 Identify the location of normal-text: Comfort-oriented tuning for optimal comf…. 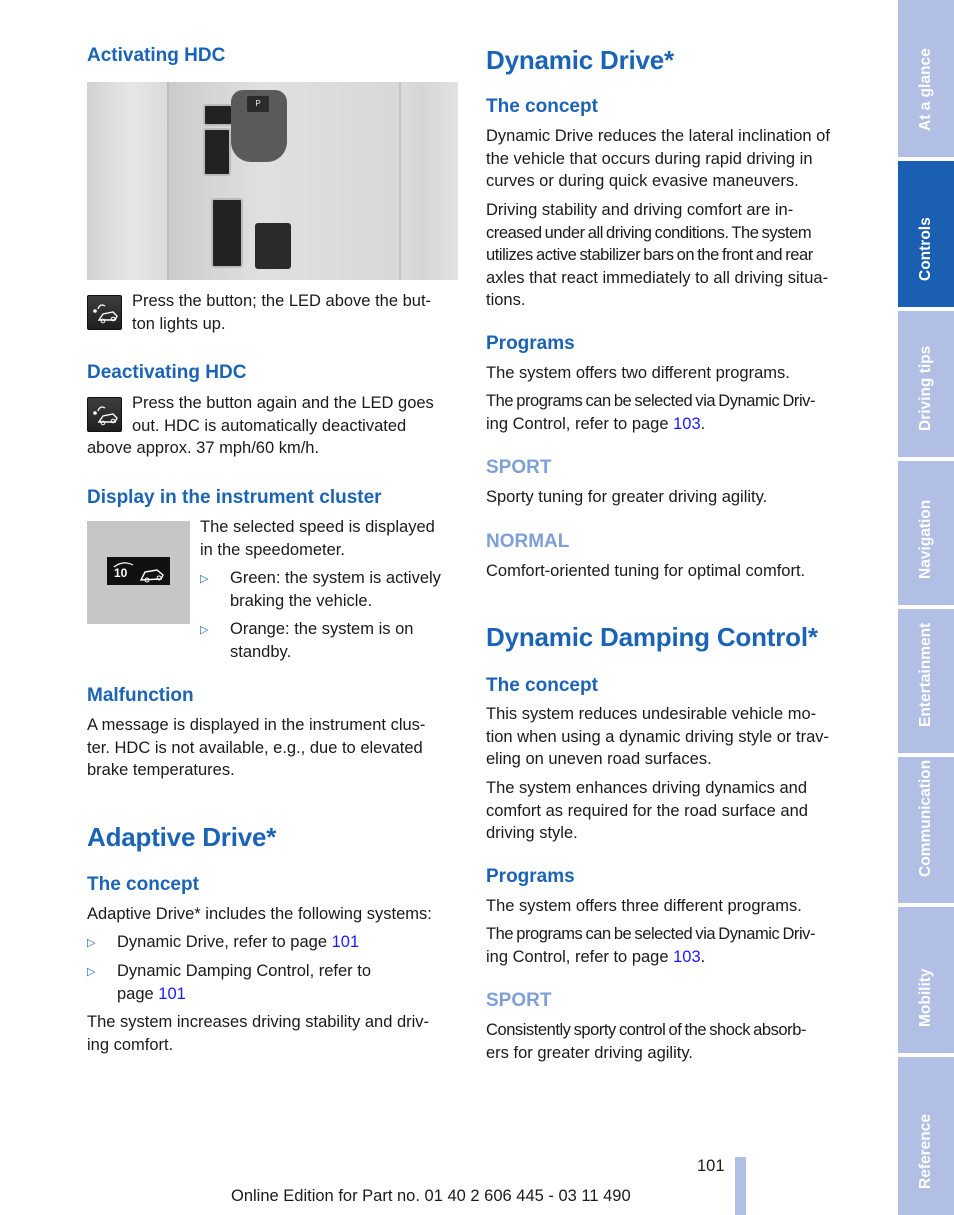
(646, 571).